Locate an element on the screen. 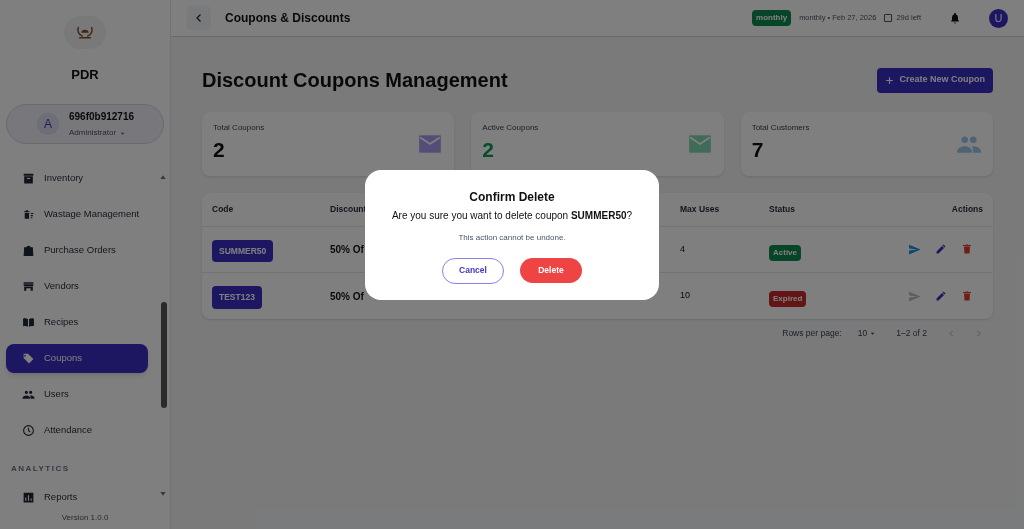 The width and height of the screenshot is (1024, 529). sidebar-item: Users is located at coordinates (77, 394).